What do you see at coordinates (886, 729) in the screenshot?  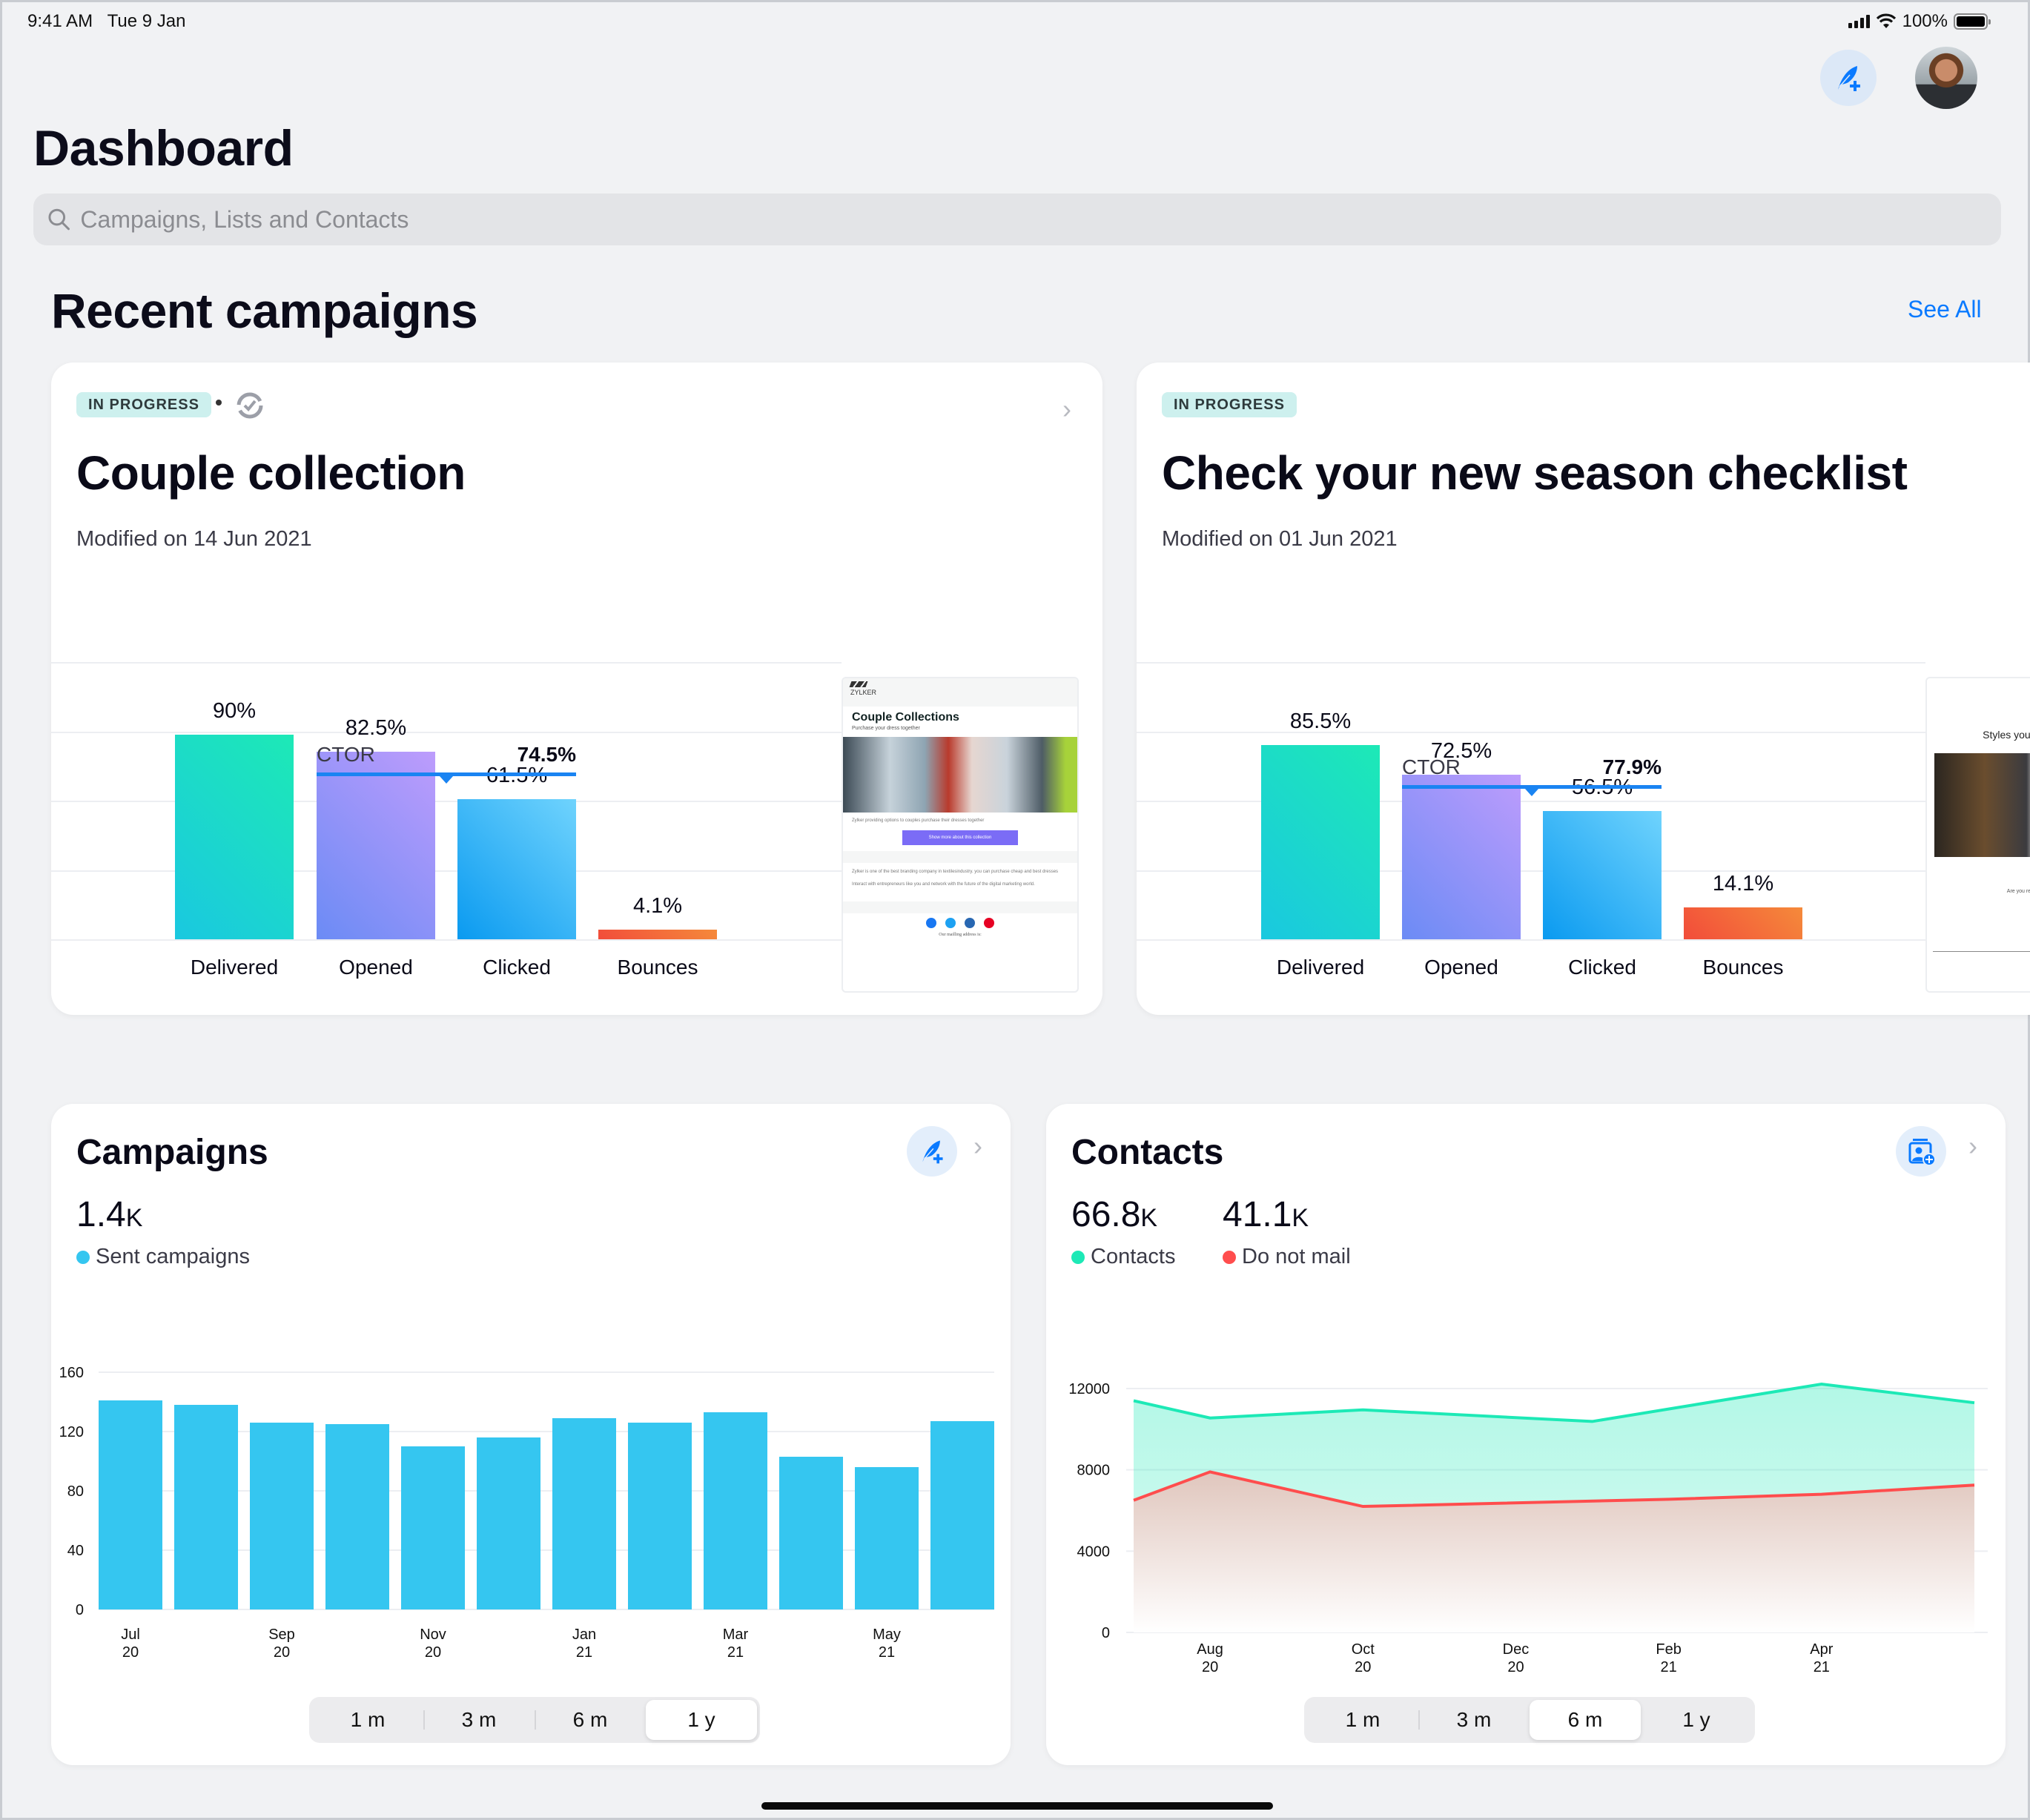 I see `preview-subheading: Purchase your dress together` at bounding box center [886, 729].